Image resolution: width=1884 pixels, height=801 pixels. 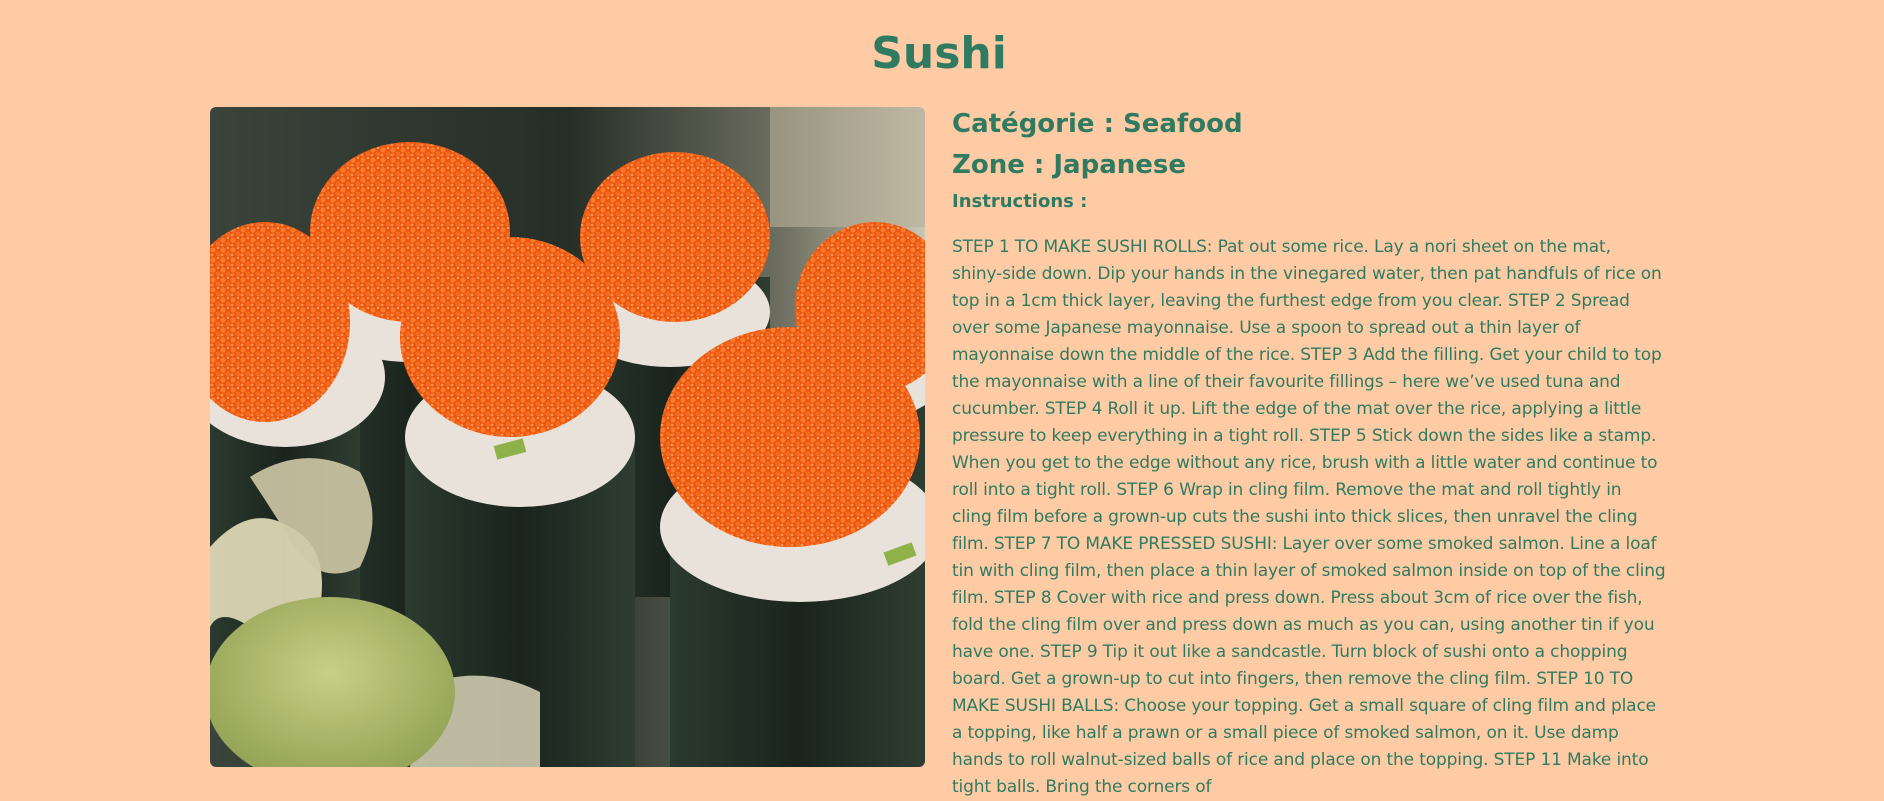 What do you see at coordinates (1097, 124) in the screenshot?
I see `category-label: Catégorie : Seafood` at bounding box center [1097, 124].